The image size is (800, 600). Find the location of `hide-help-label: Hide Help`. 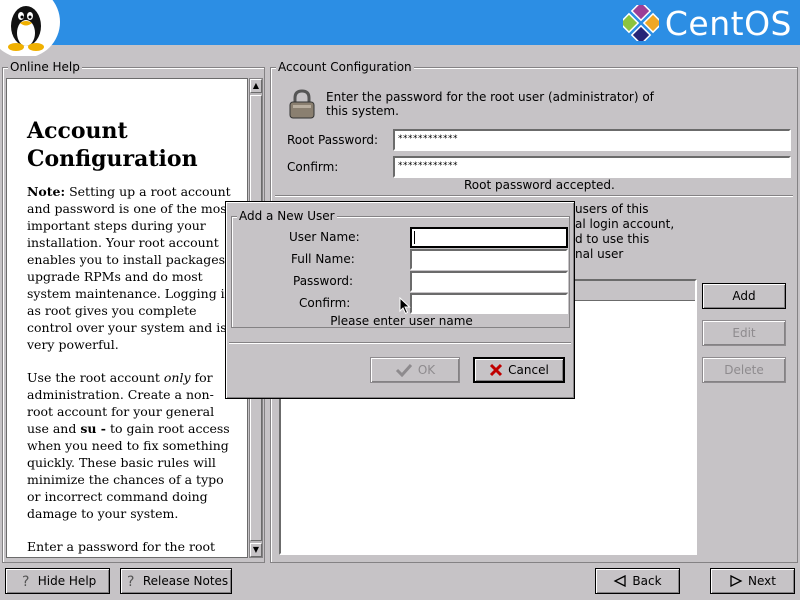

hide-help-label: Hide Help is located at coordinates (67, 581).